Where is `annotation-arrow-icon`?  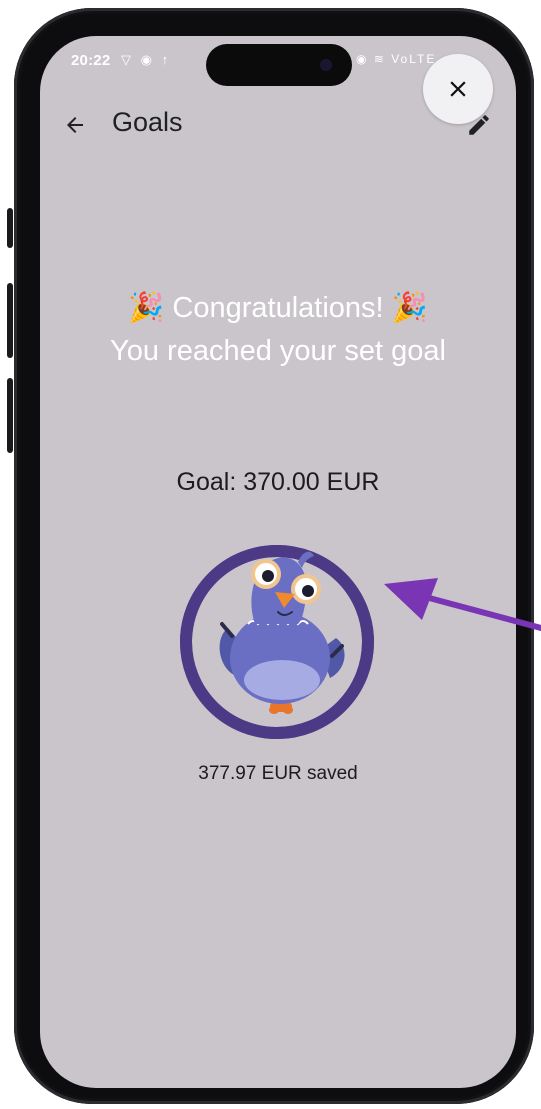 annotation-arrow-icon is located at coordinates (462, 604).